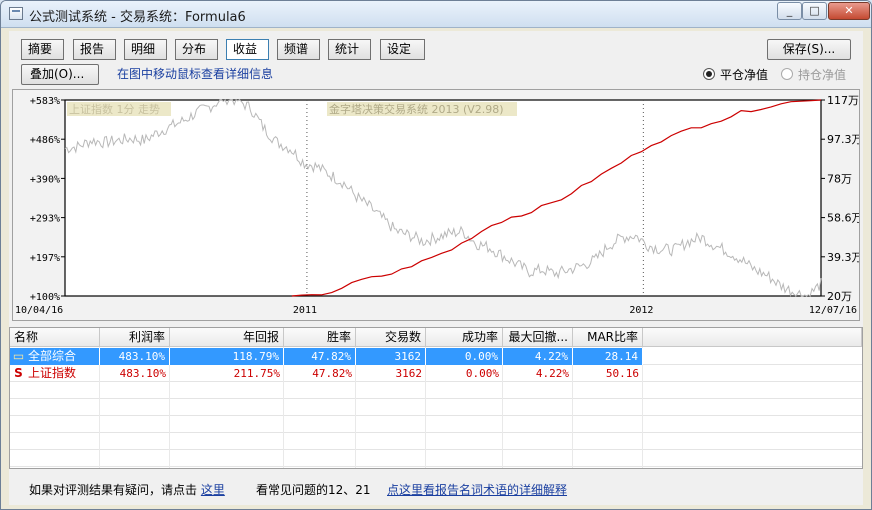  What do you see at coordinates (114, 109) in the screenshot?
I see `watermark-left: 上证指数 1分 走势` at bounding box center [114, 109].